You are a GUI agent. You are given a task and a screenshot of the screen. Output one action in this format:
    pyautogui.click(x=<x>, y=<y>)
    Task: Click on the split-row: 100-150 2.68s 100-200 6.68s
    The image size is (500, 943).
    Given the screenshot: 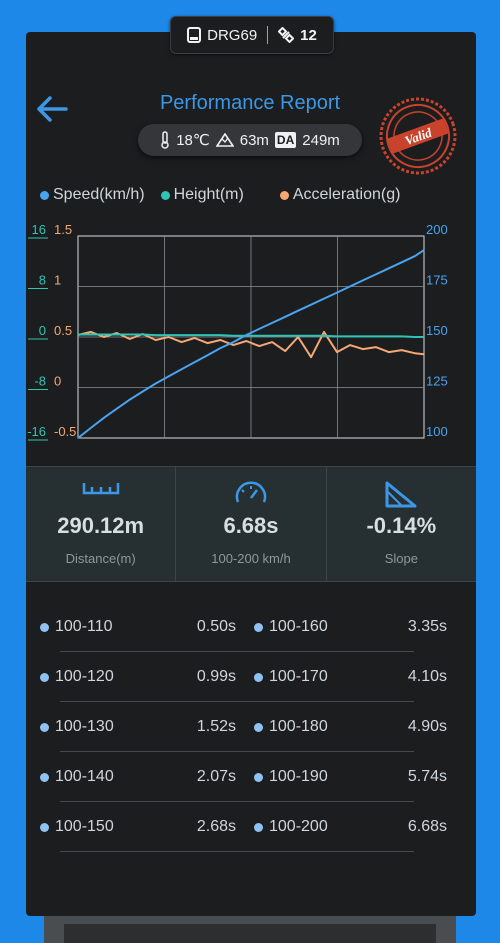 What is the action you would take?
    pyautogui.click(x=245, y=841)
    